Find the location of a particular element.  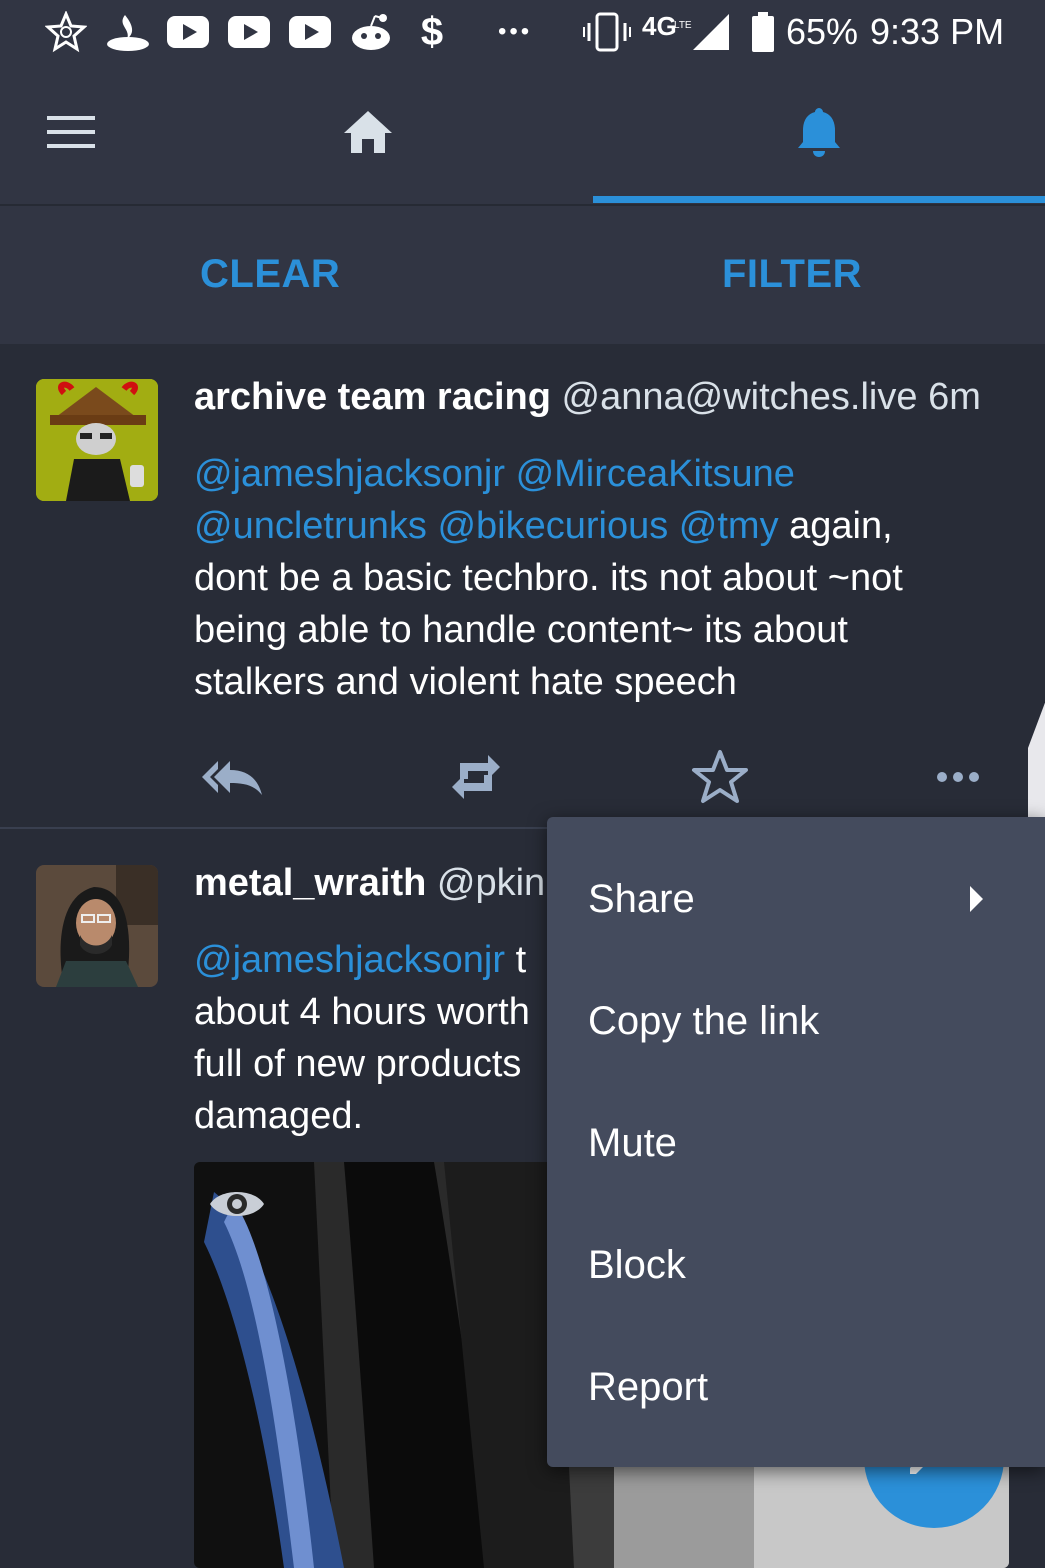

boost-button is located at coordinates (476, 779).